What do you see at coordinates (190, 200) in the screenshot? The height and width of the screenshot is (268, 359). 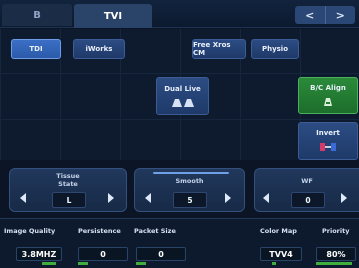 I see `smooth-value: 5` at bounding box center [190, 200].